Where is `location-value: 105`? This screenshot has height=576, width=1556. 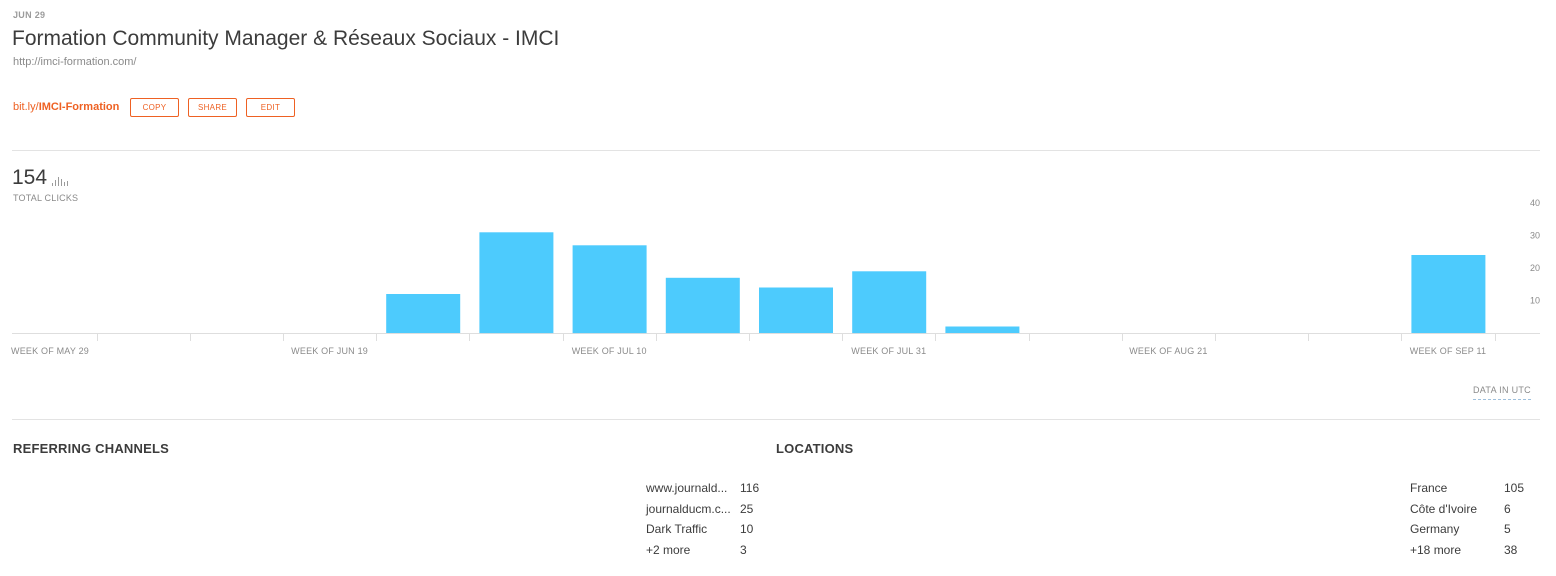
location-value: 105 is located at coordinates (1514, 488).